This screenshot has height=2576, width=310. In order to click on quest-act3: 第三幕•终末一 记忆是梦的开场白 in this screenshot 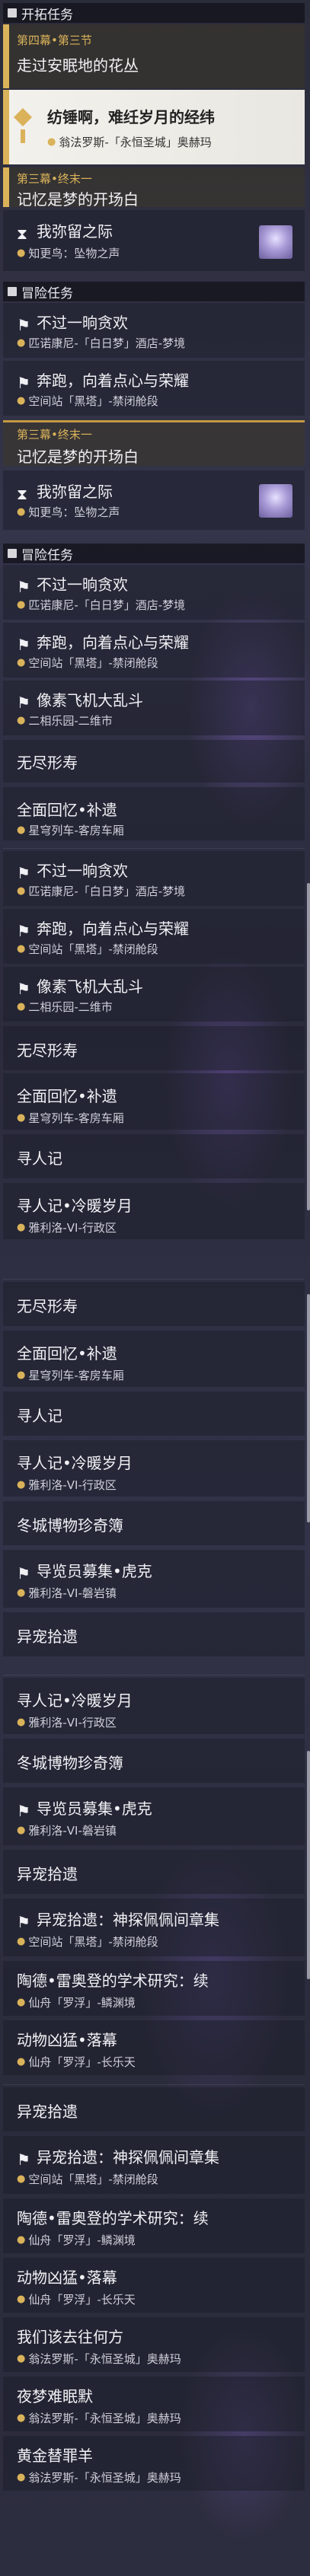, I will do `click(154, 188)`.